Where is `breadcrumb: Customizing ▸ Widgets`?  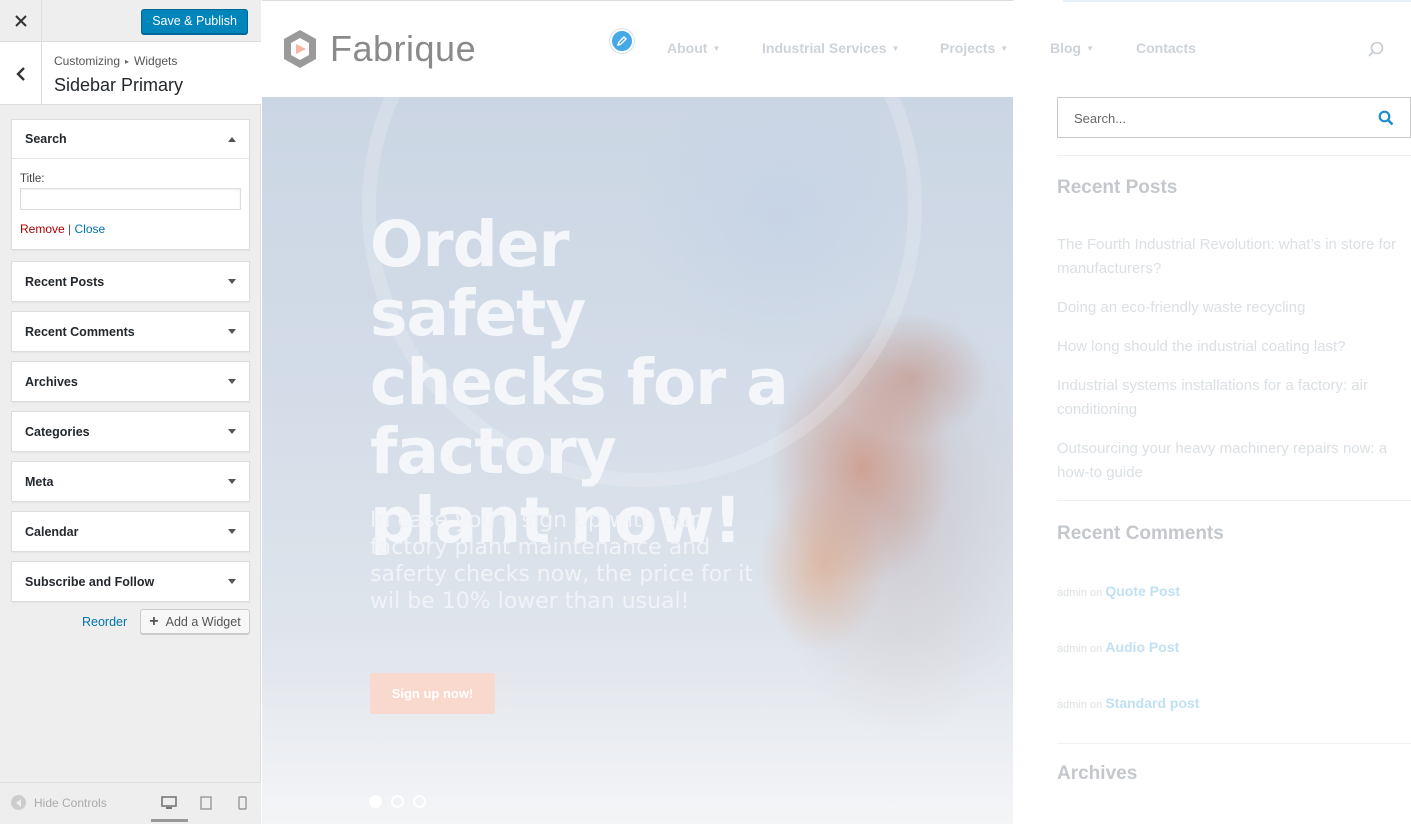
breadcrumb: Customizing ▸ Widgets is located at coordinates (115, 61).